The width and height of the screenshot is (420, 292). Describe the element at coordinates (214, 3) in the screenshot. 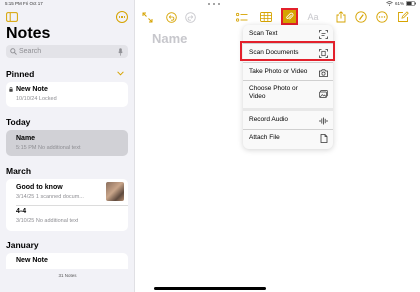

I see `multitask-dots-icon` at that location.